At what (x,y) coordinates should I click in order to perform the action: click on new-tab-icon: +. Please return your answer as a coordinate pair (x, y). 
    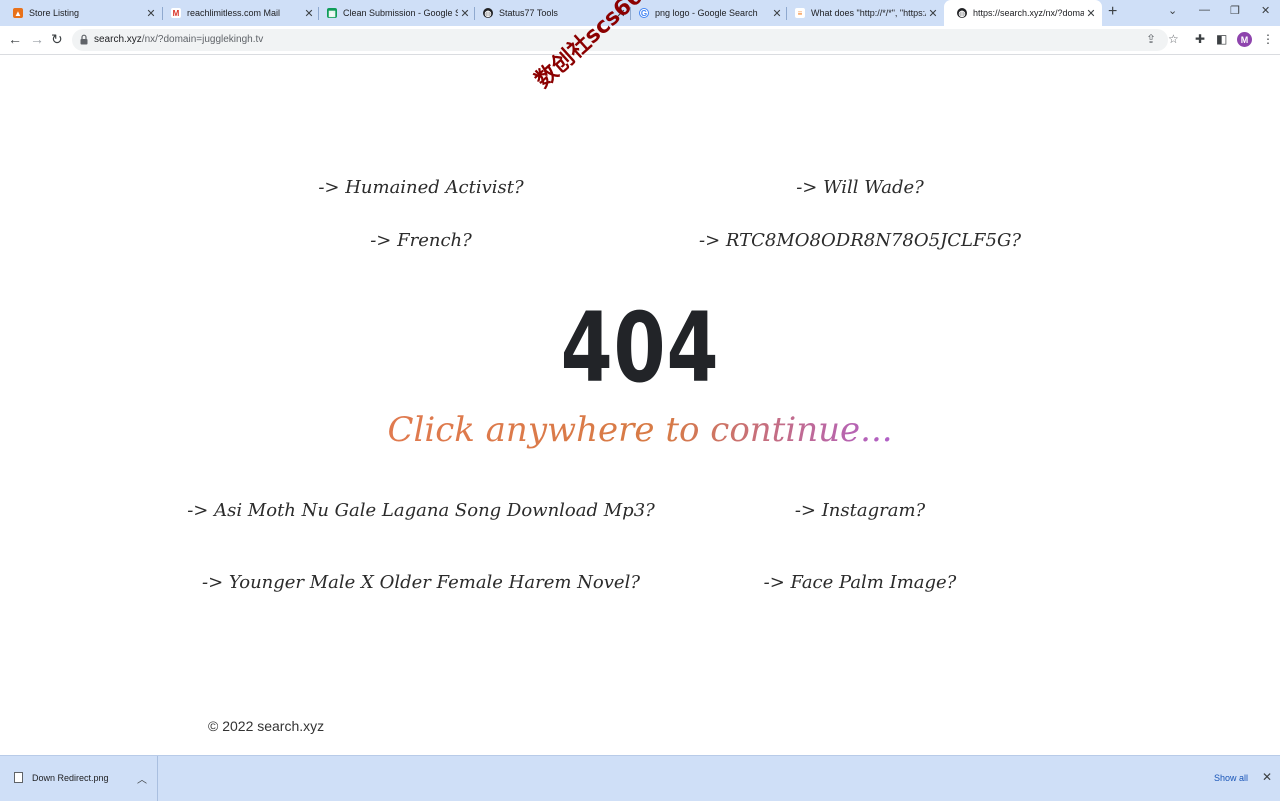
    Looking at the image, I should click on (1112, 12).